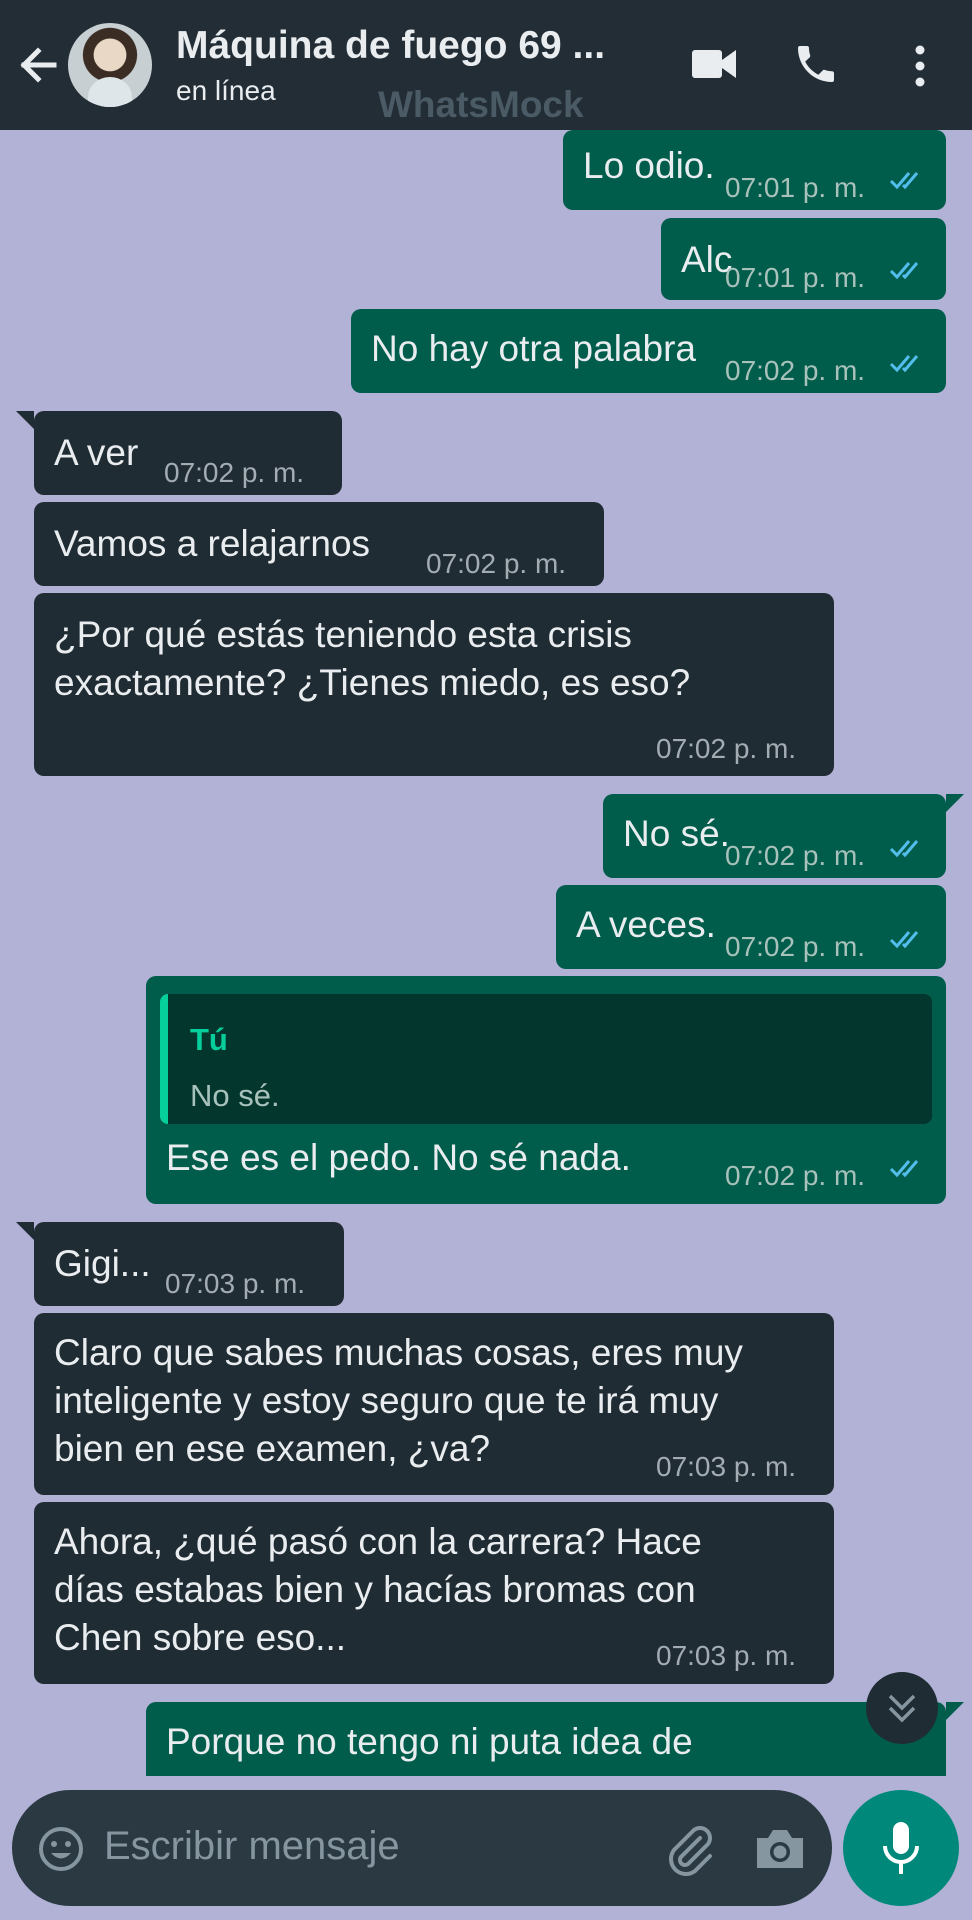 The width and height of the screenshot is (972, 1920). I want to click on message-text: Porque no tengo ni puta idea de, so click(429, 1741).